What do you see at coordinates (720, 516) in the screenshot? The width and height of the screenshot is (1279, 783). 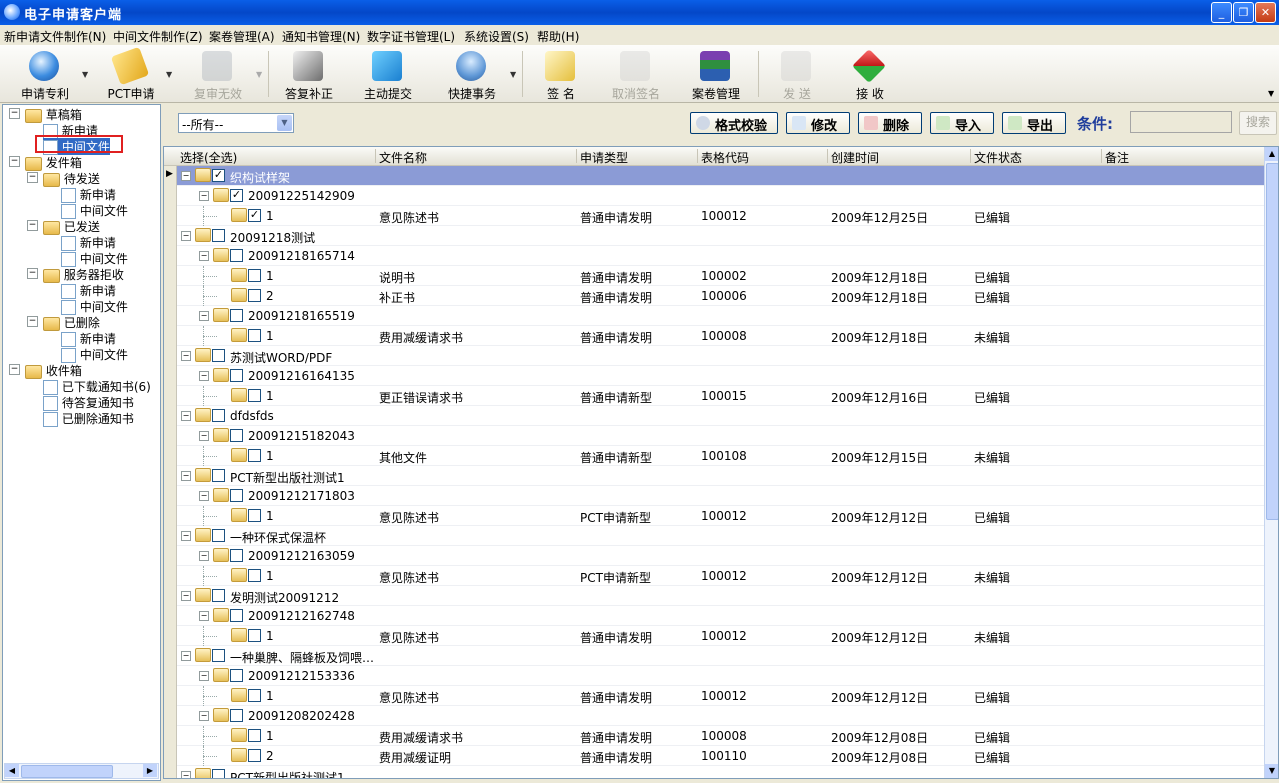 I see `grid-row-file: 1 意见陈述书 PCT申请新型 100012 2009年12月12日 已编辑` at bounding box center [720, 516].